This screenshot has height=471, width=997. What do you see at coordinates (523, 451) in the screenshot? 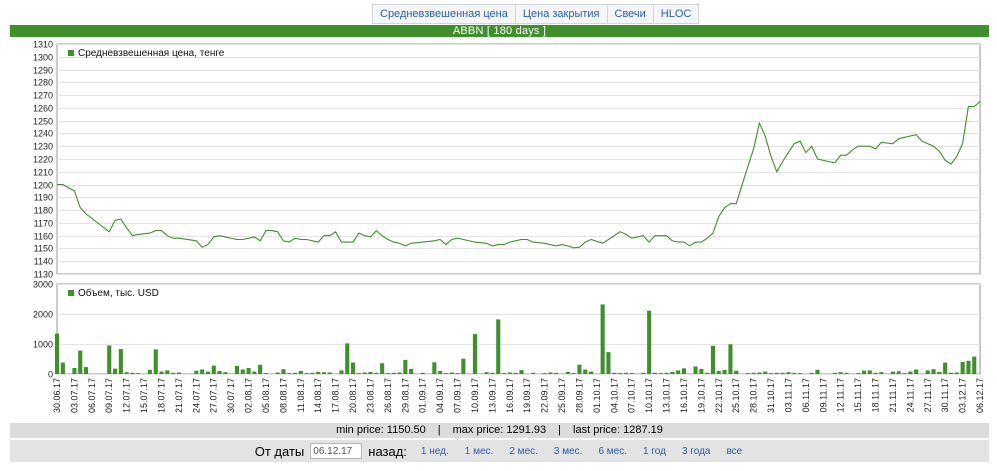
I see `range-2-months-button: 2 мес.` at bounding box center [523, 451].